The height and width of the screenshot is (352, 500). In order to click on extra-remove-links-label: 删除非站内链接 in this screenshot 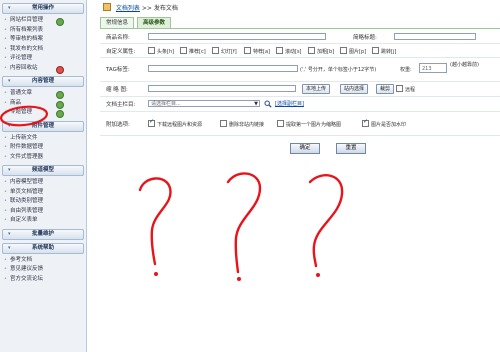, I will do `click(247, 125)`.